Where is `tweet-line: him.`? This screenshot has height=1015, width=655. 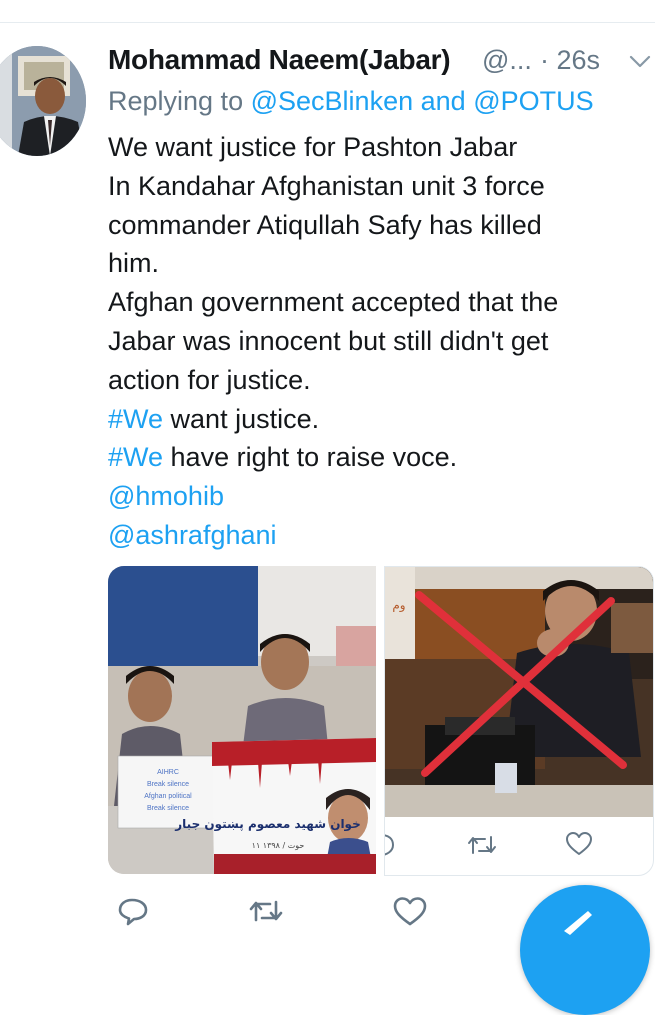
tweet-line: him. is located at coordinates (134, 263).